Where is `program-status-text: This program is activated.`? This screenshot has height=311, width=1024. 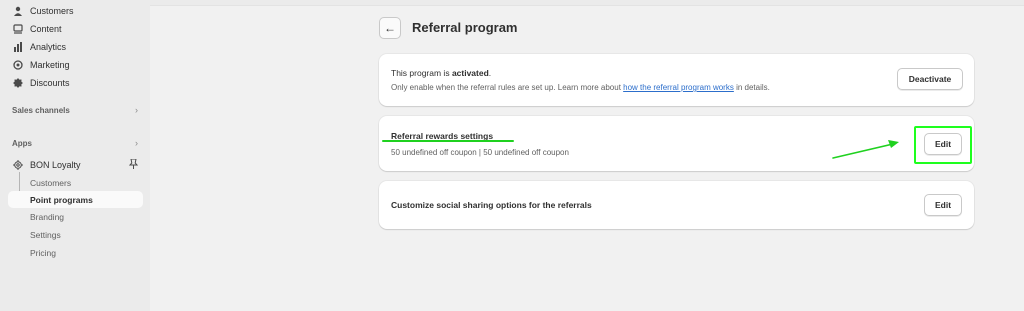
program-status-text: This program is activated. is located at coordinates (441, 73).